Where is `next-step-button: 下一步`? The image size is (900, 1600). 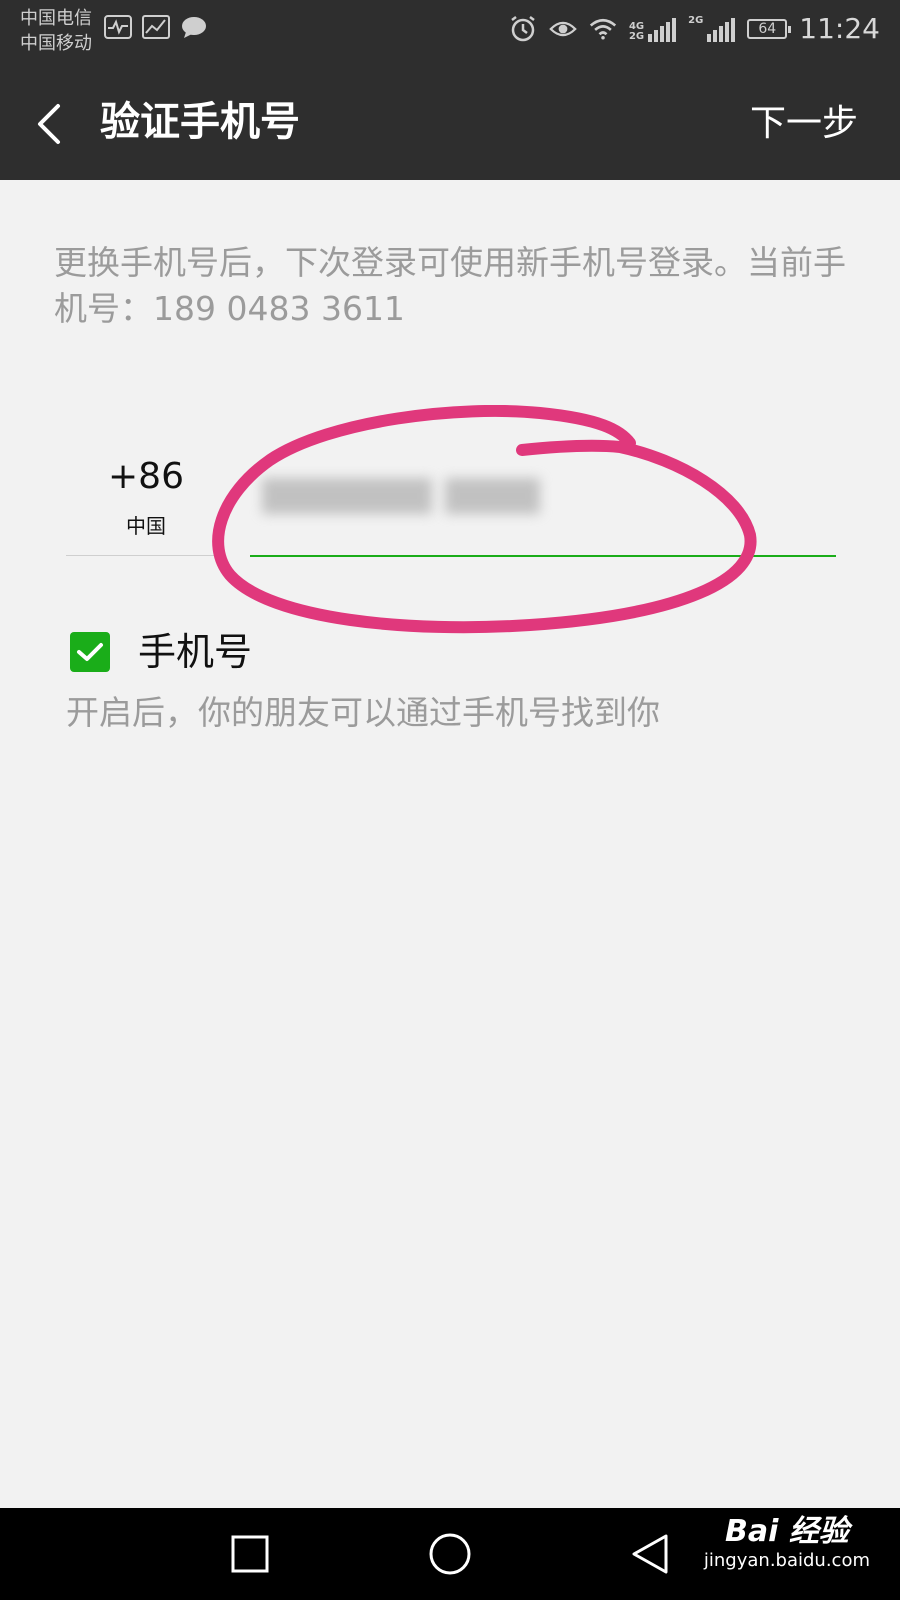 next-step-button: 下一步 is located at coordinates (804, 124).